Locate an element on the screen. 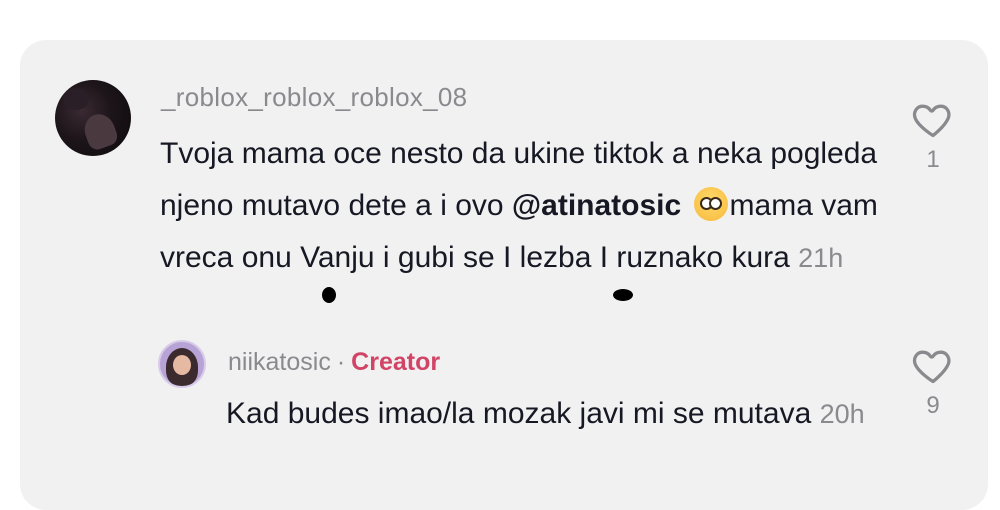  comment-like-button is located at coordinates (933, 119).